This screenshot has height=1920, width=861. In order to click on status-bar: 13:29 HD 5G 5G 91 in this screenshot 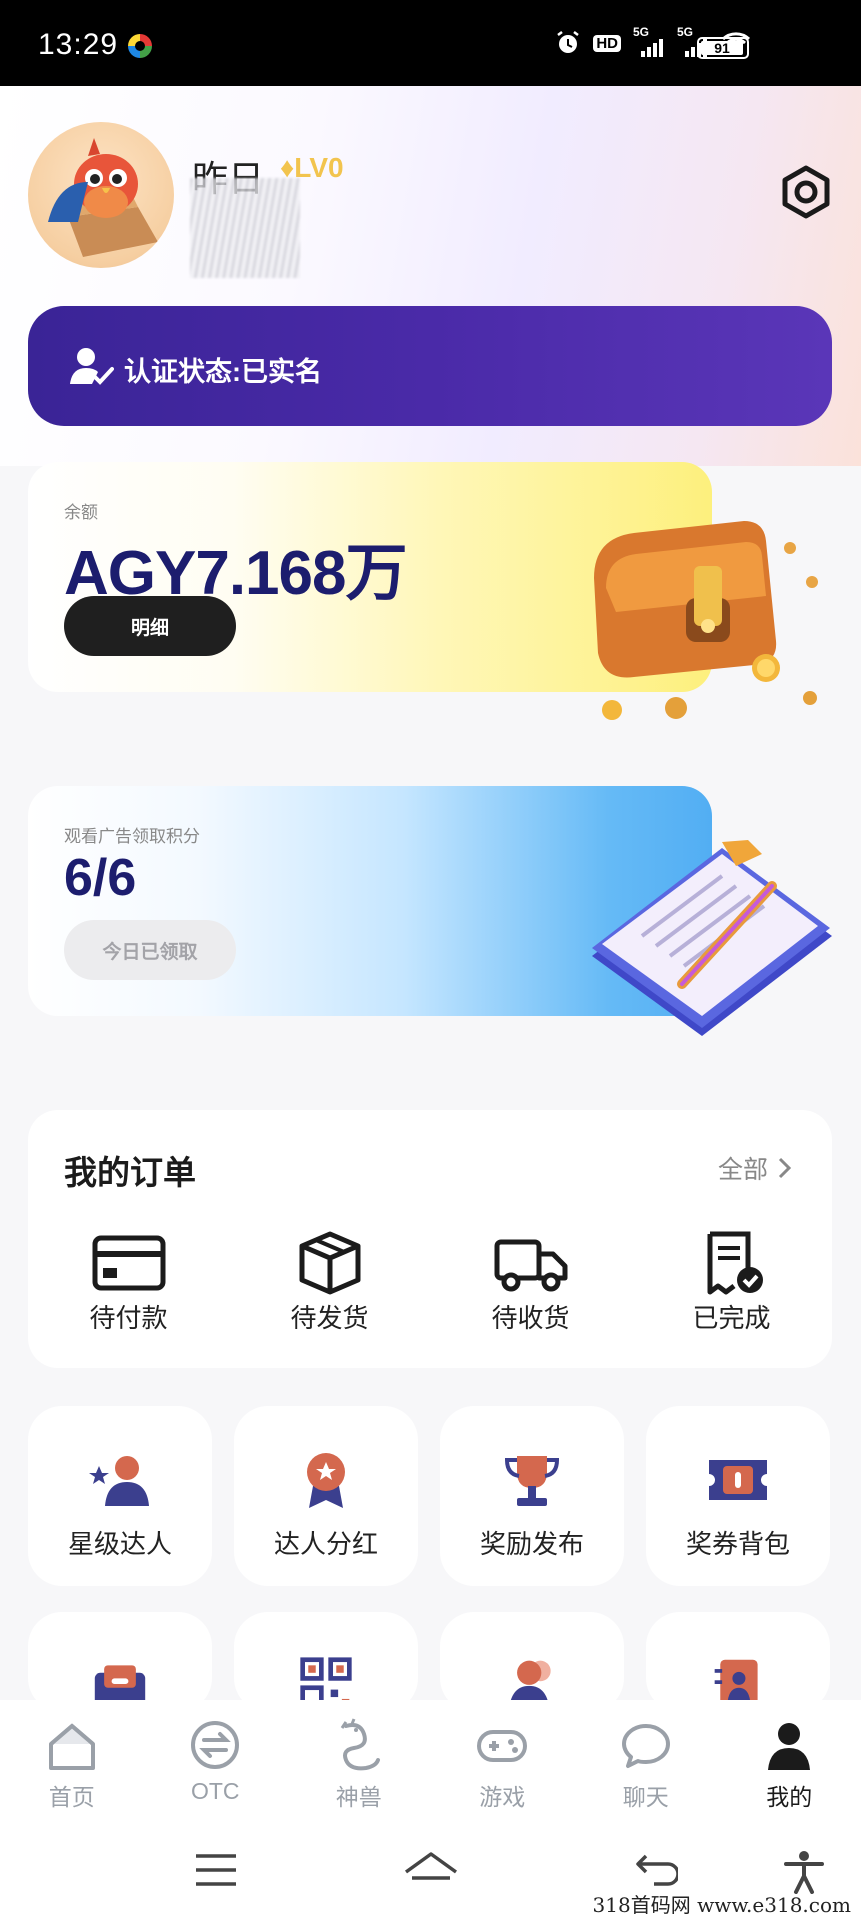, I will do `click(430, 43)`.